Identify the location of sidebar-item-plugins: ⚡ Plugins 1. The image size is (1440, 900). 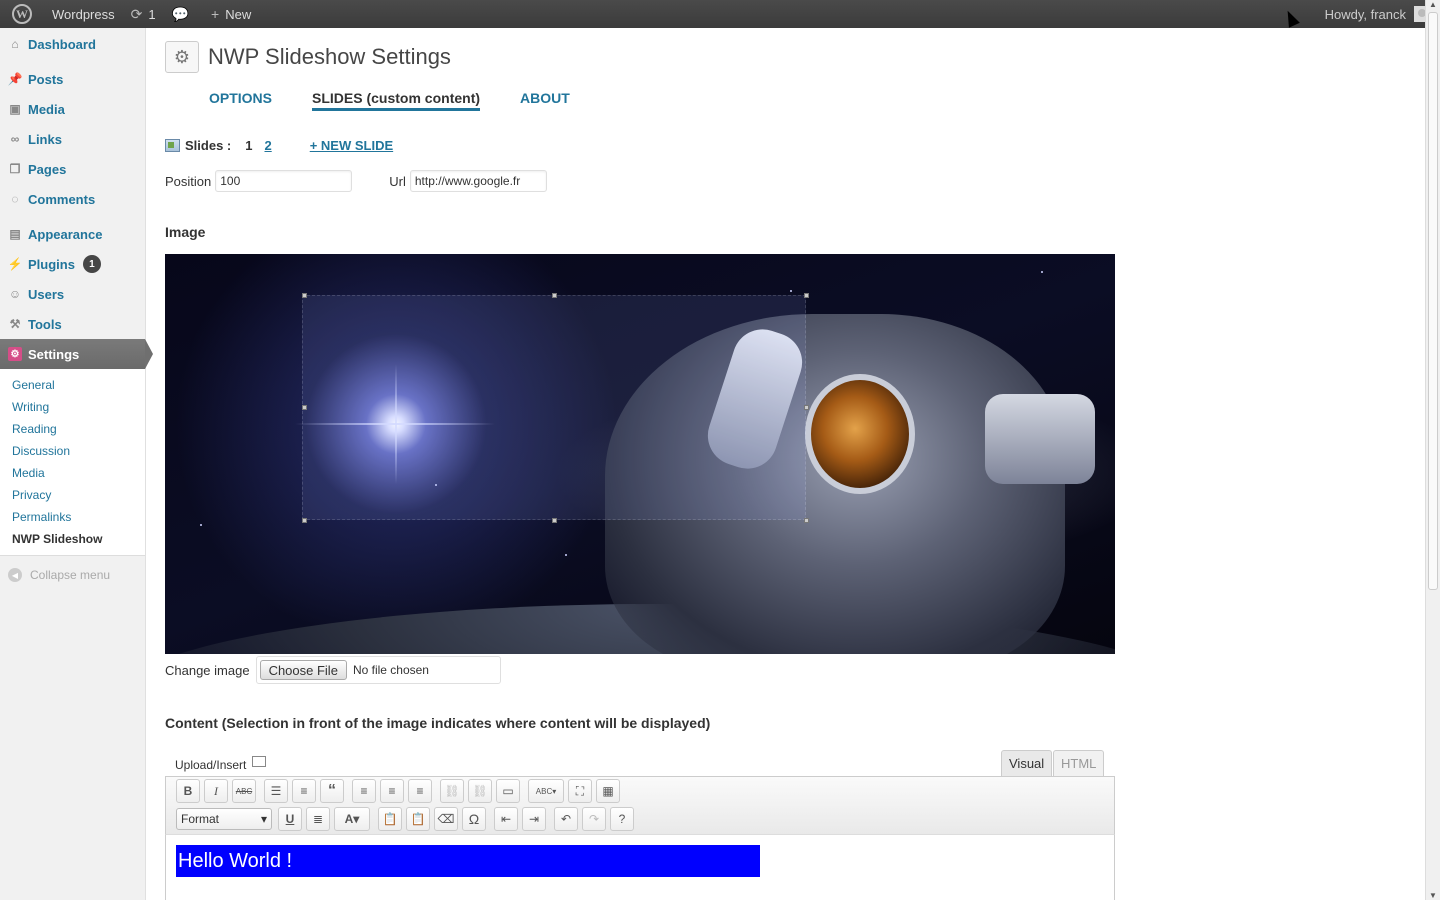
(72, 264).